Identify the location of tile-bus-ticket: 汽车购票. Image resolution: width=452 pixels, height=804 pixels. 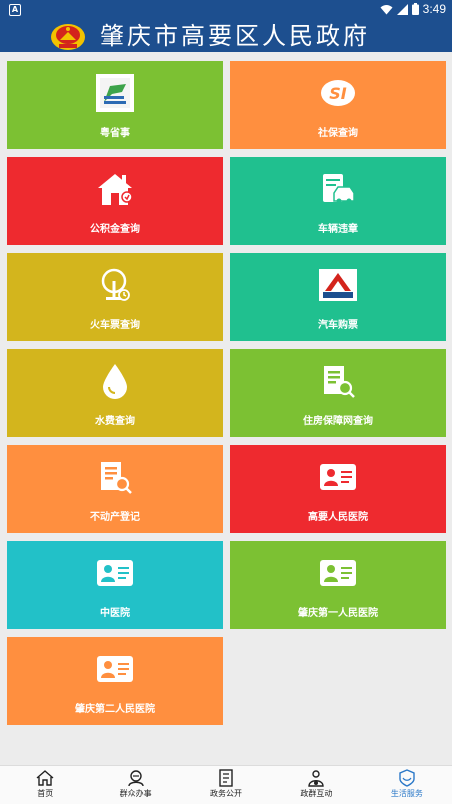
(338, 297).